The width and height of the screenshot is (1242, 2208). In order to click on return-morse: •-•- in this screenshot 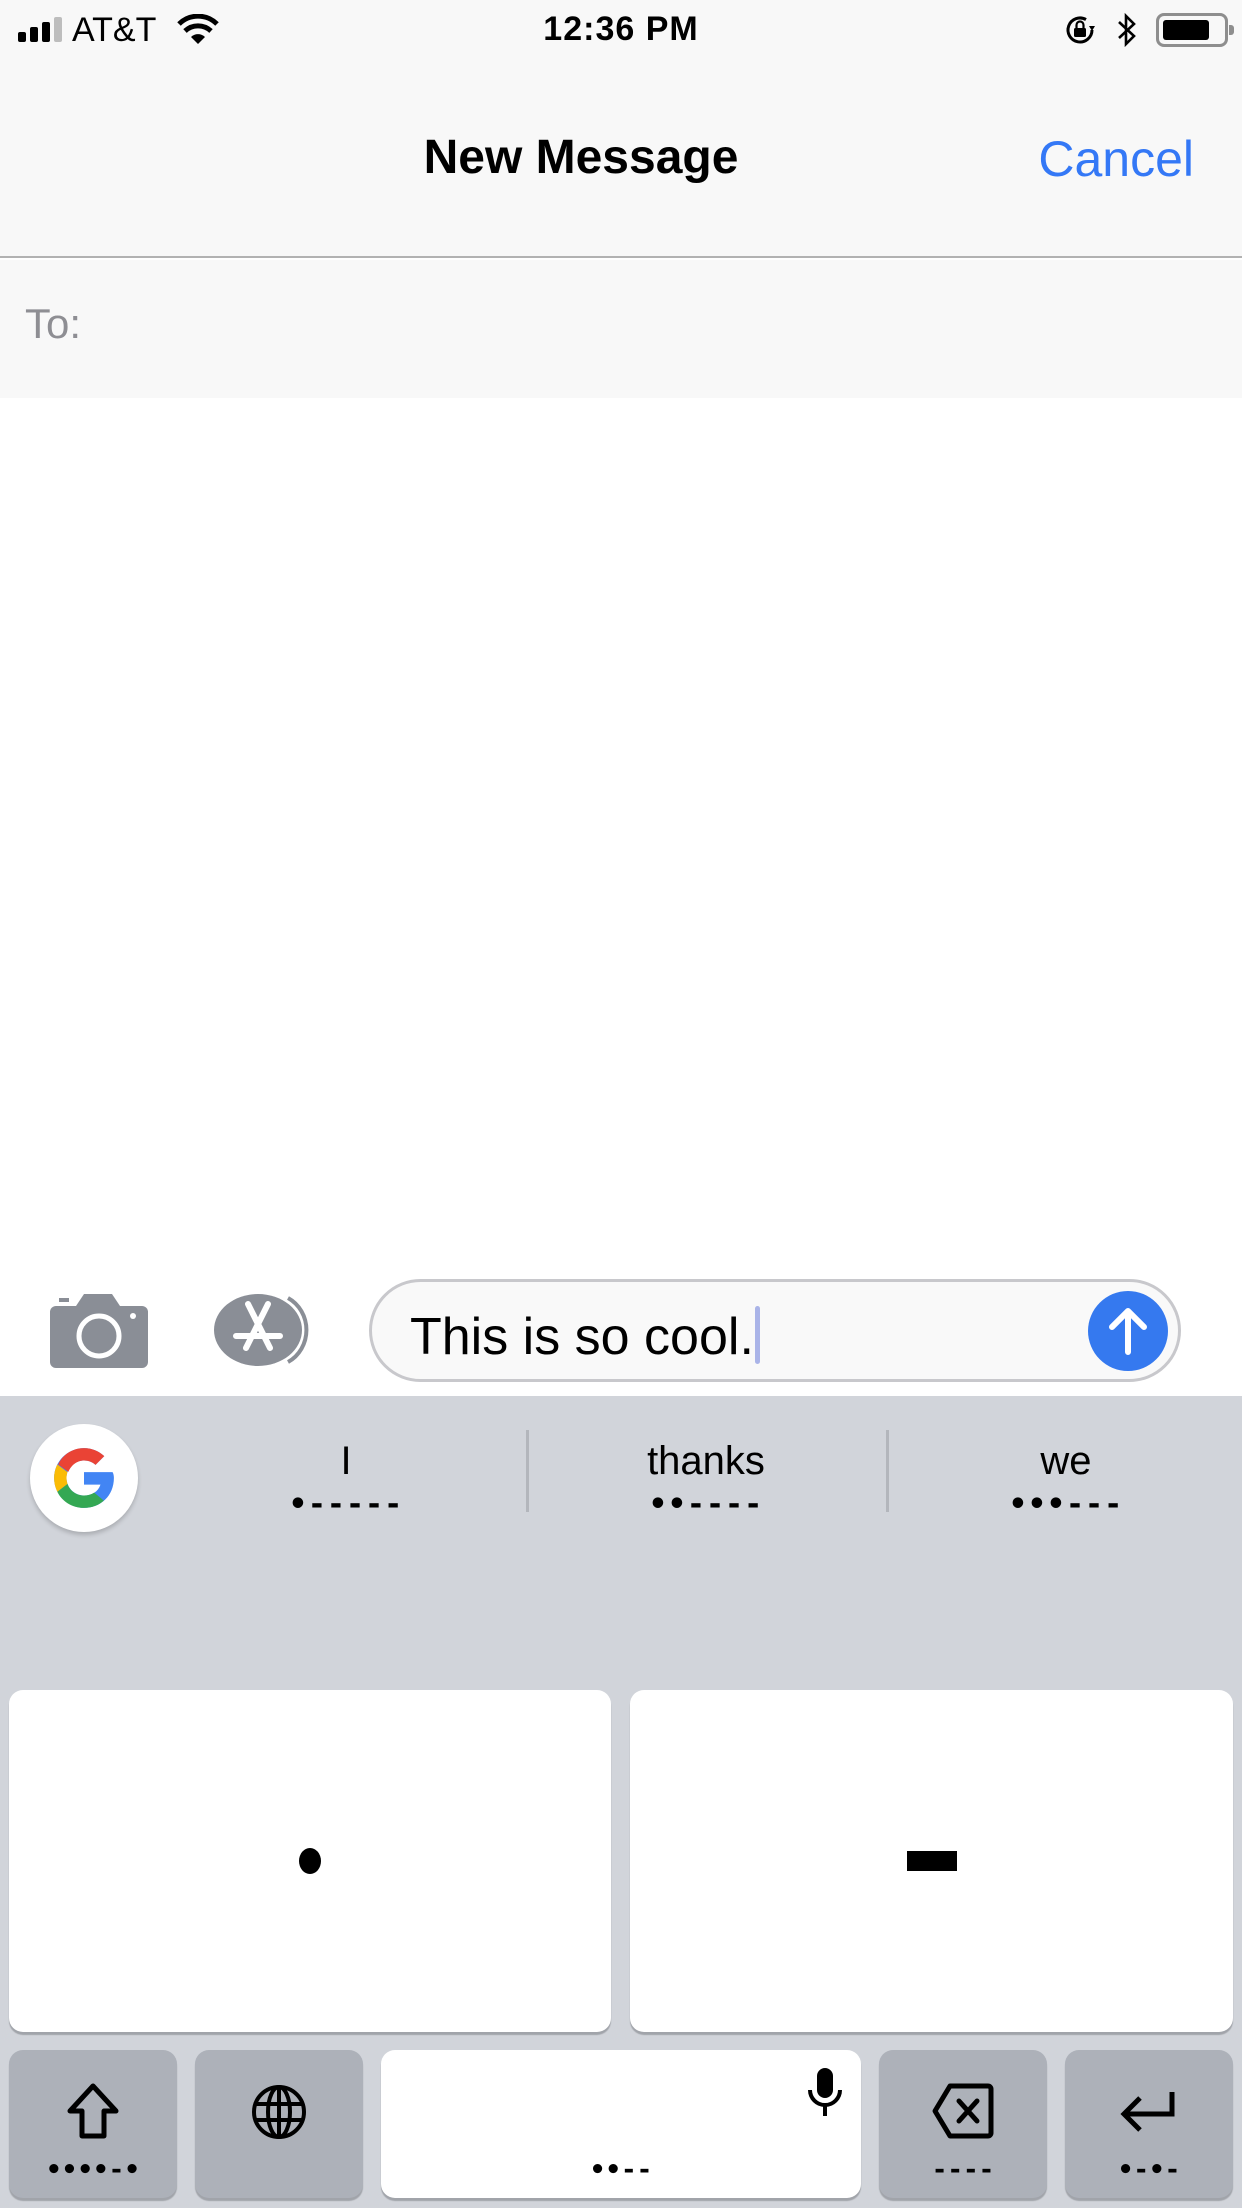, I will do `click(1149, 2170)`.